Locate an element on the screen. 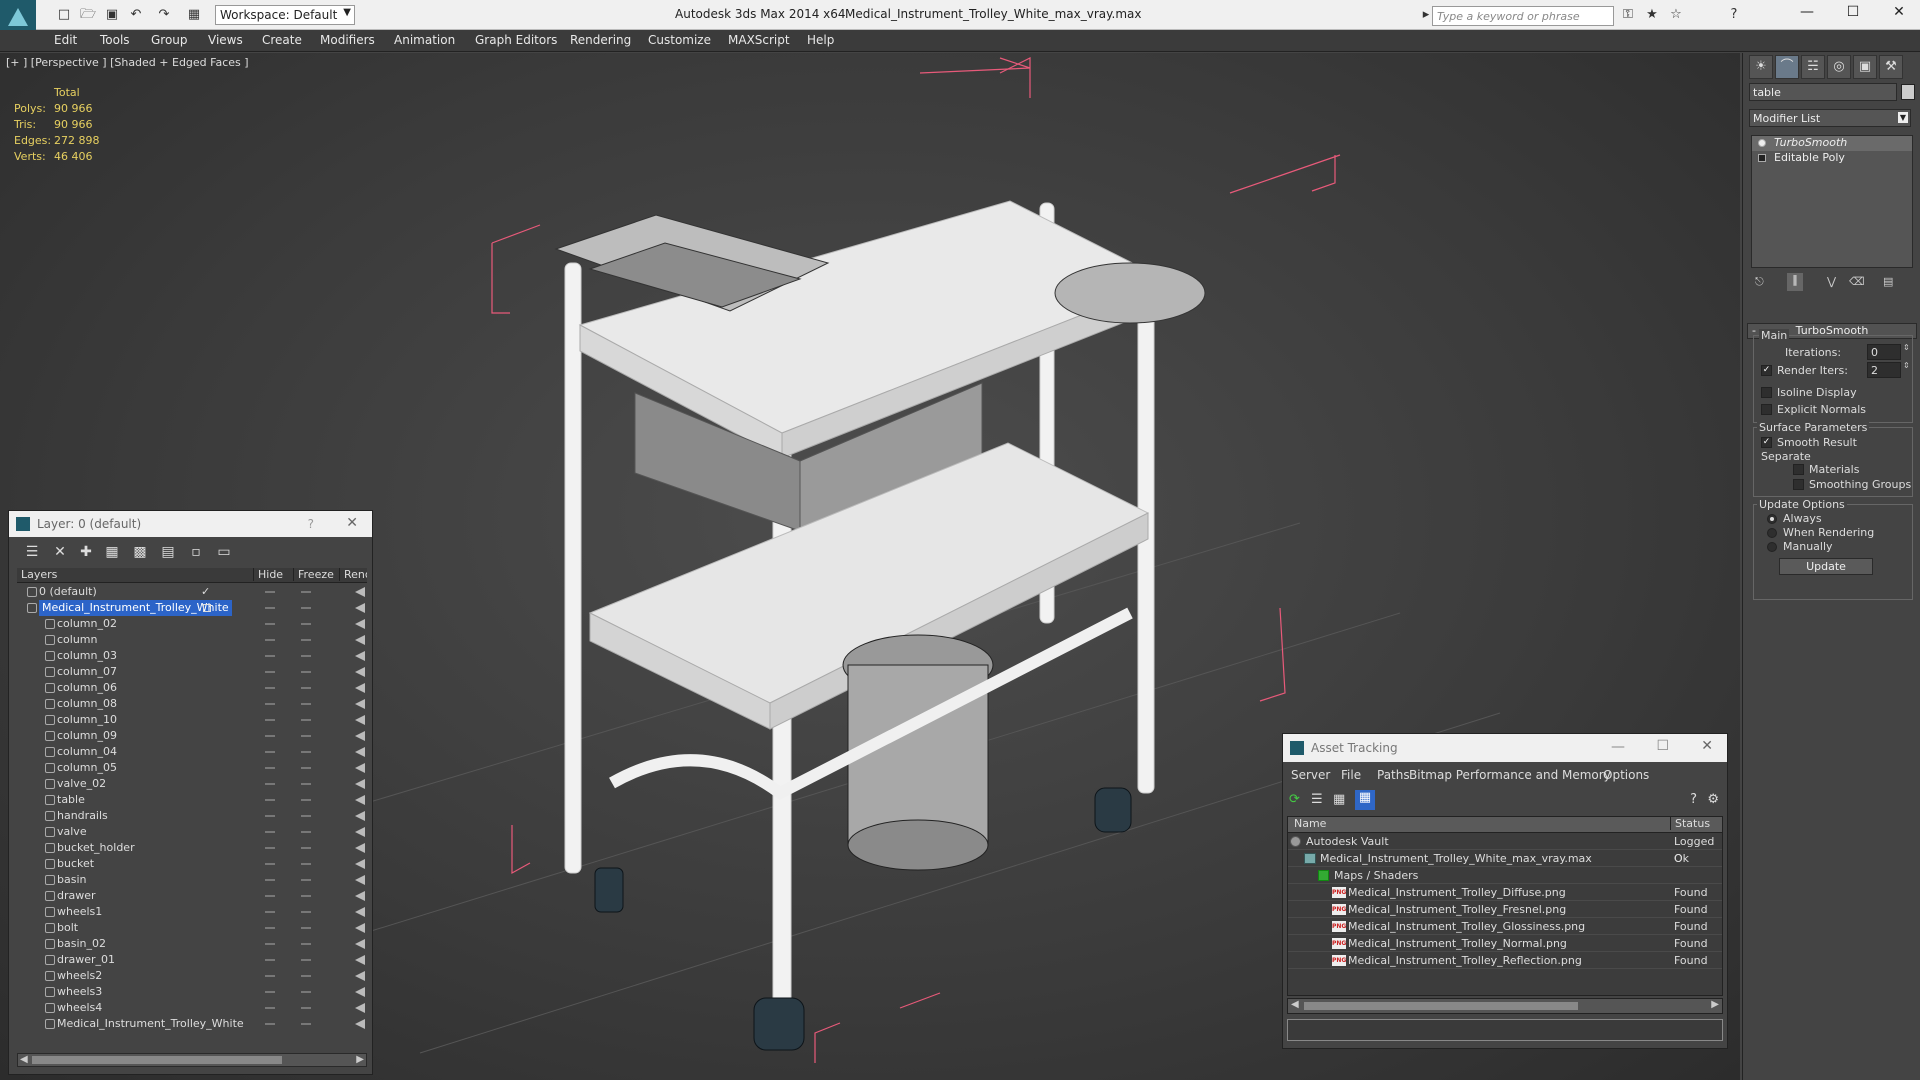  pin-stack-icon: ⎋ is located at coordinates (1759, 282).